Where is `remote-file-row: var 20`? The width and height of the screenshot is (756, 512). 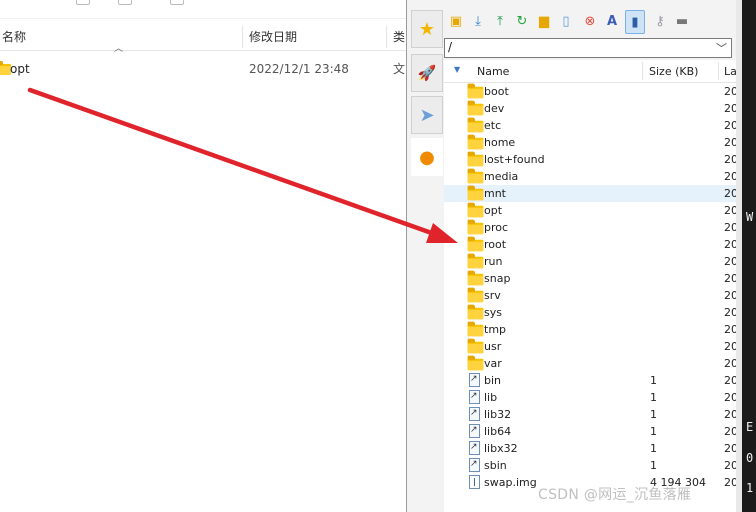 remote-file-row: var 20 is located at coordinates (591, 363).